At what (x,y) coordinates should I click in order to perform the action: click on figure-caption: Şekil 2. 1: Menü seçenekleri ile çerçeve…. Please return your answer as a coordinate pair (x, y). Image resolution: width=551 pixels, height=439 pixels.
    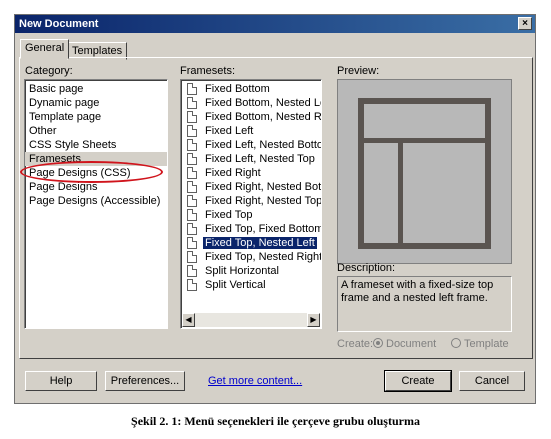
    Looking at the image, I should click on (275, 421).